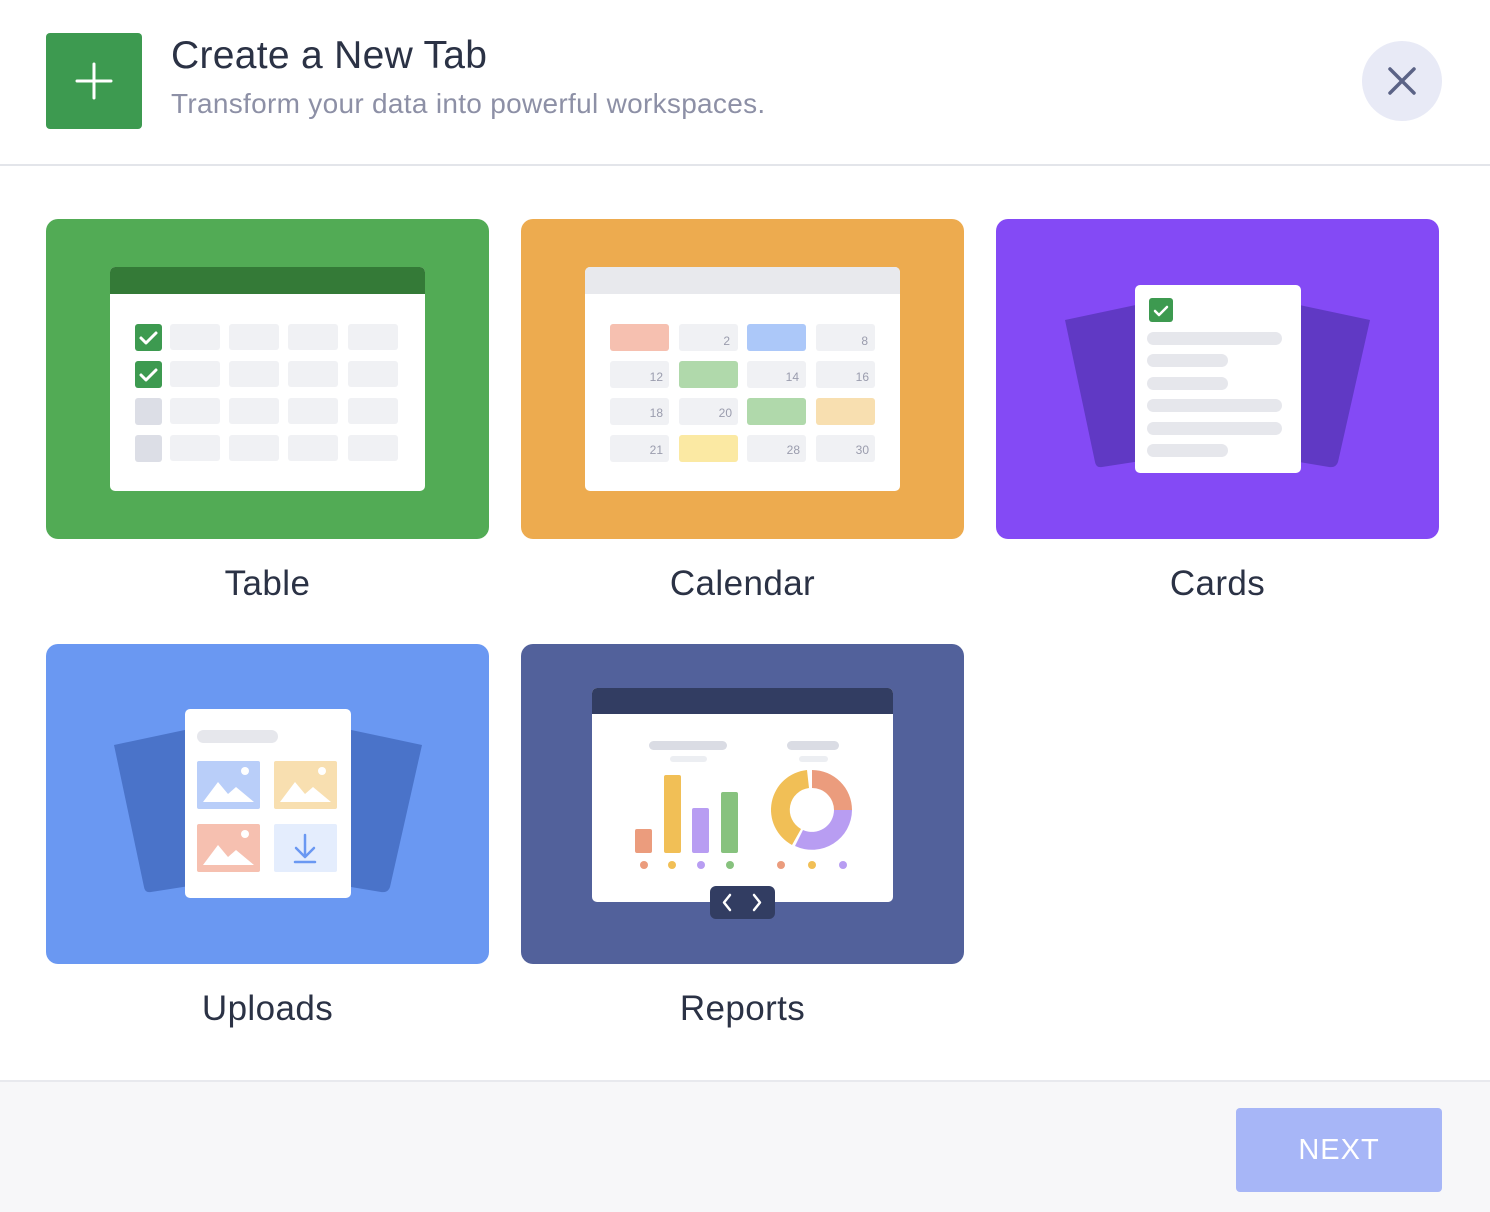  I want to click on calendar-illustration: 2 8 12 14 16 18 20 21 28 30, so click(742, 379).